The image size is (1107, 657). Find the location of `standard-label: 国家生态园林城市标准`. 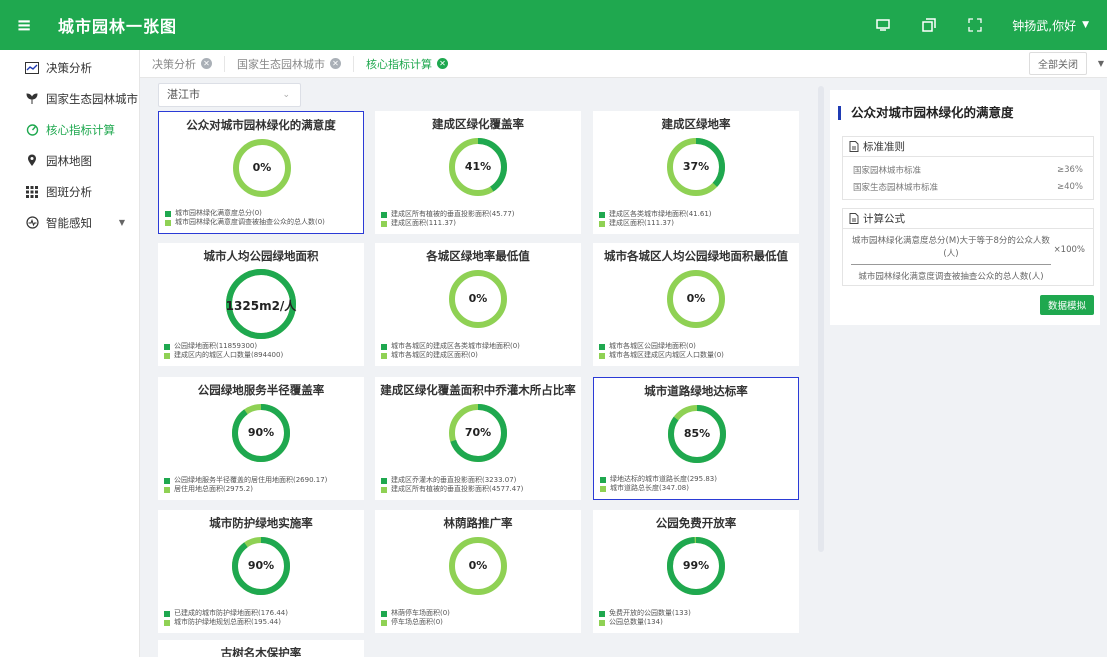

standard-label: 国家生态园林城市标准 is located at coordinates (896, 187).